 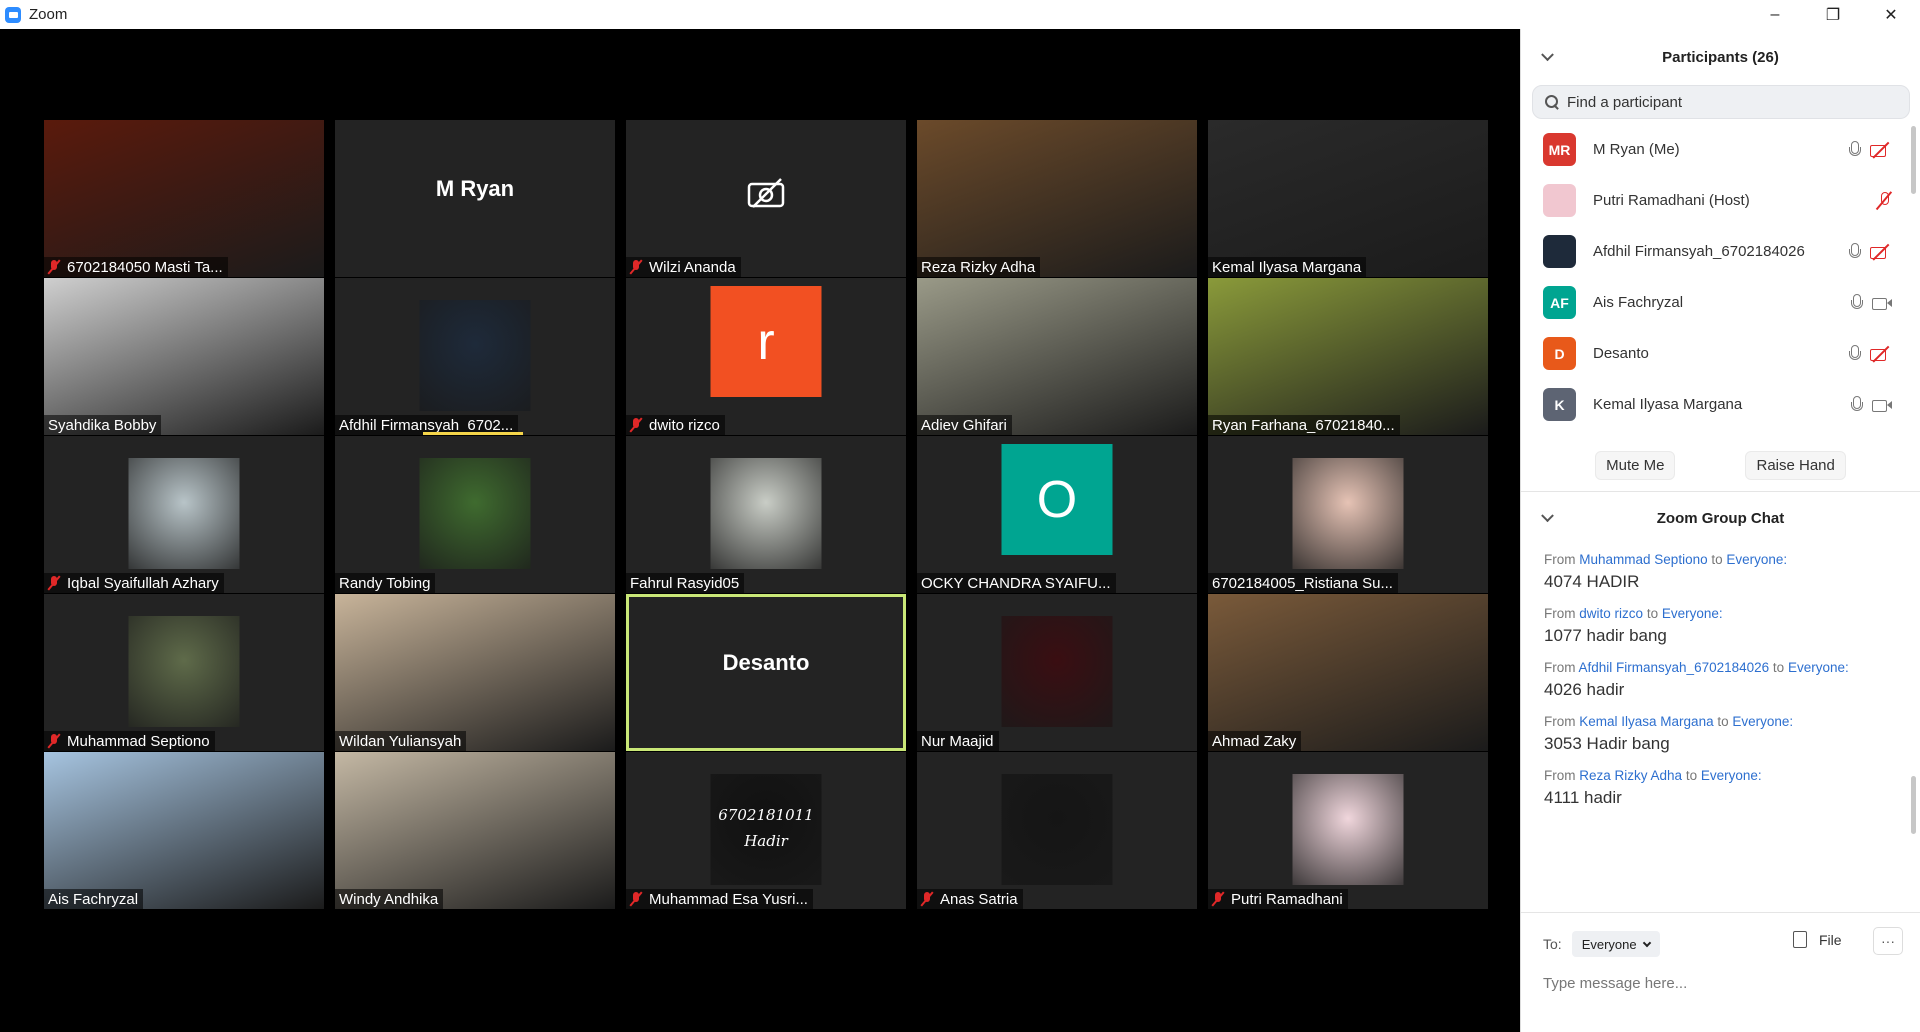 I want to click on avatar: r, so click(x=766, y=341).